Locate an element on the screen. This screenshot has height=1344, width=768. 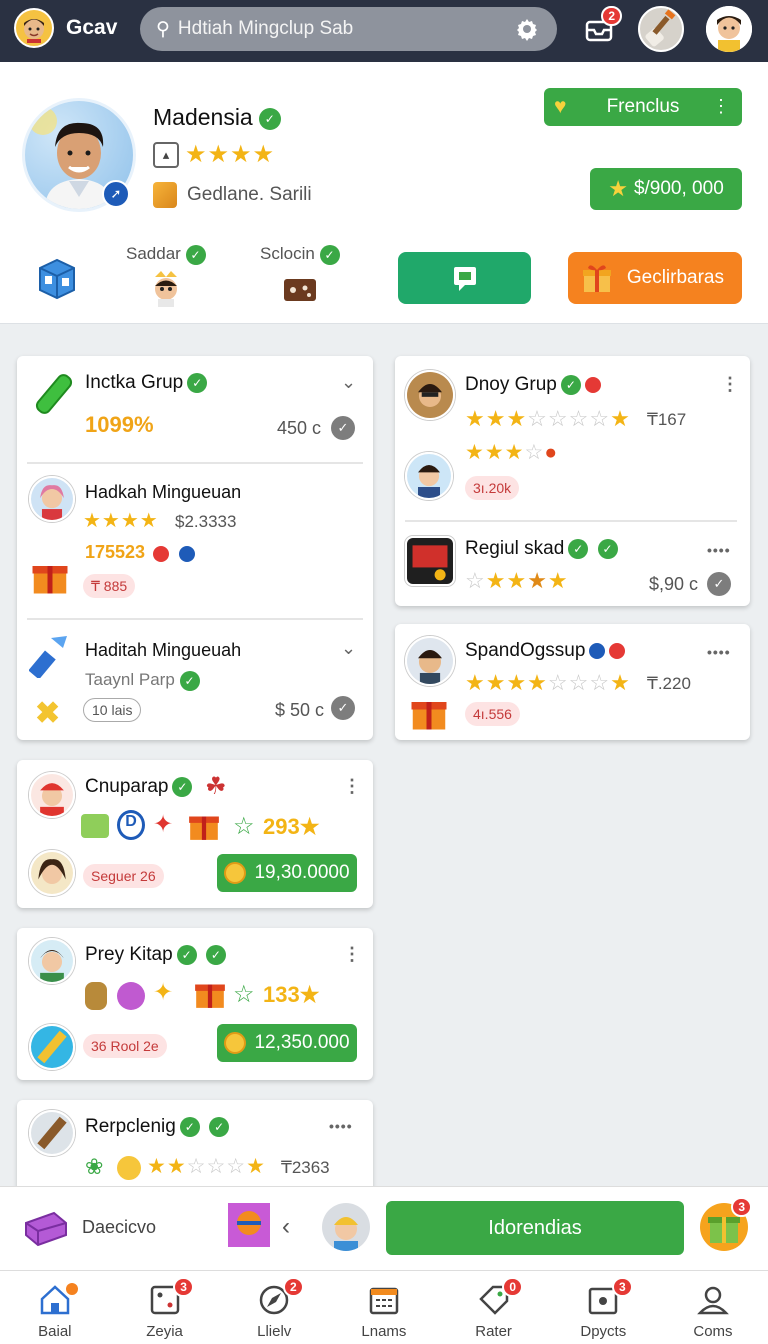
blue-box-icon is located at coordinates (57, 278).